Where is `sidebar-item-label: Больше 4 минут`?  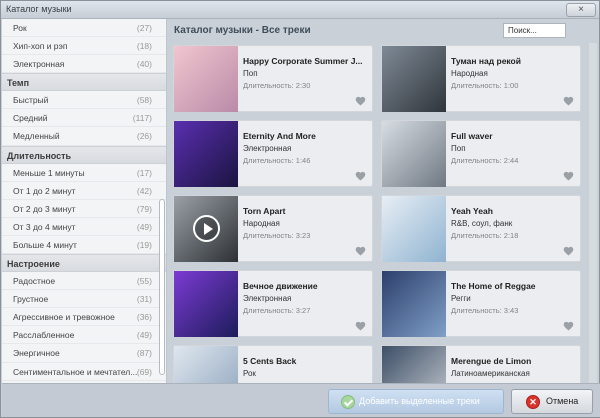
sidebar-item-label: Больше 4 минут is located at coordinates (45, 244).